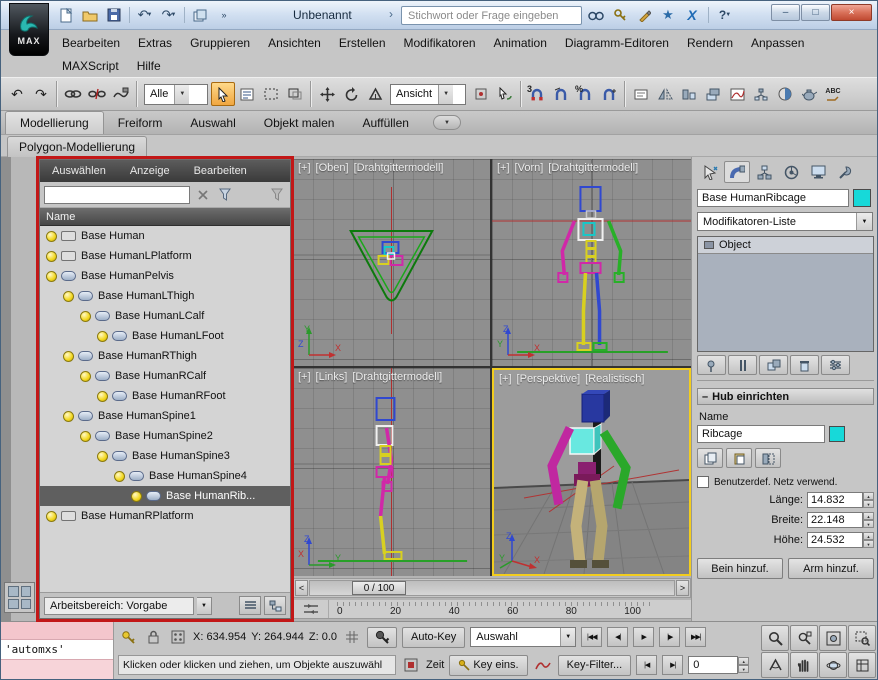  Describe the element at coordinates (19, 597) in the screenshot. I see `viewport-layout-button` at that location.